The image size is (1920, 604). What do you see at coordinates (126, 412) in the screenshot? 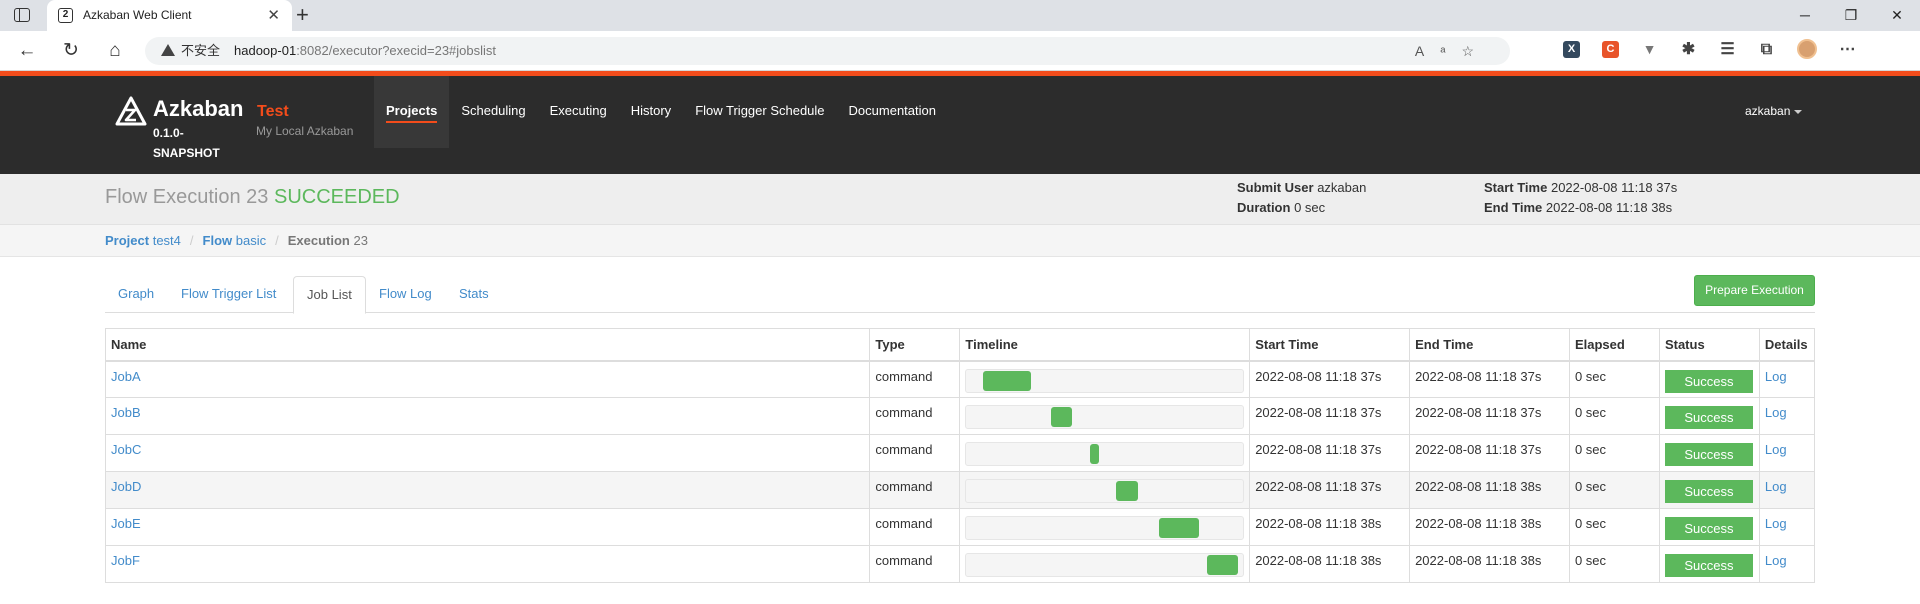
I see `job-name-link: JobB` at bounding box center [126, 412].